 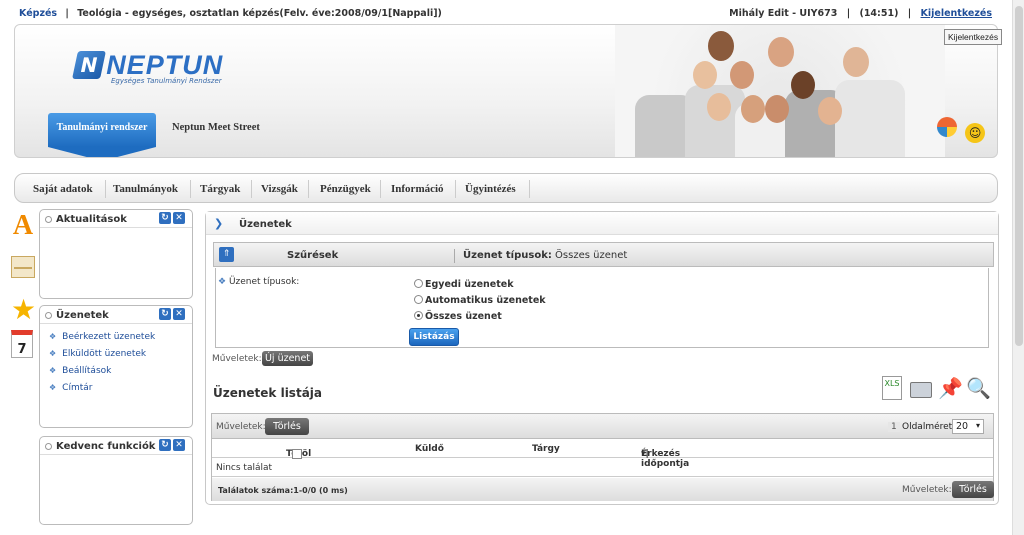 I want to click on main-title-bar: ❯ Üzenetek, so click(x=602, y=223).